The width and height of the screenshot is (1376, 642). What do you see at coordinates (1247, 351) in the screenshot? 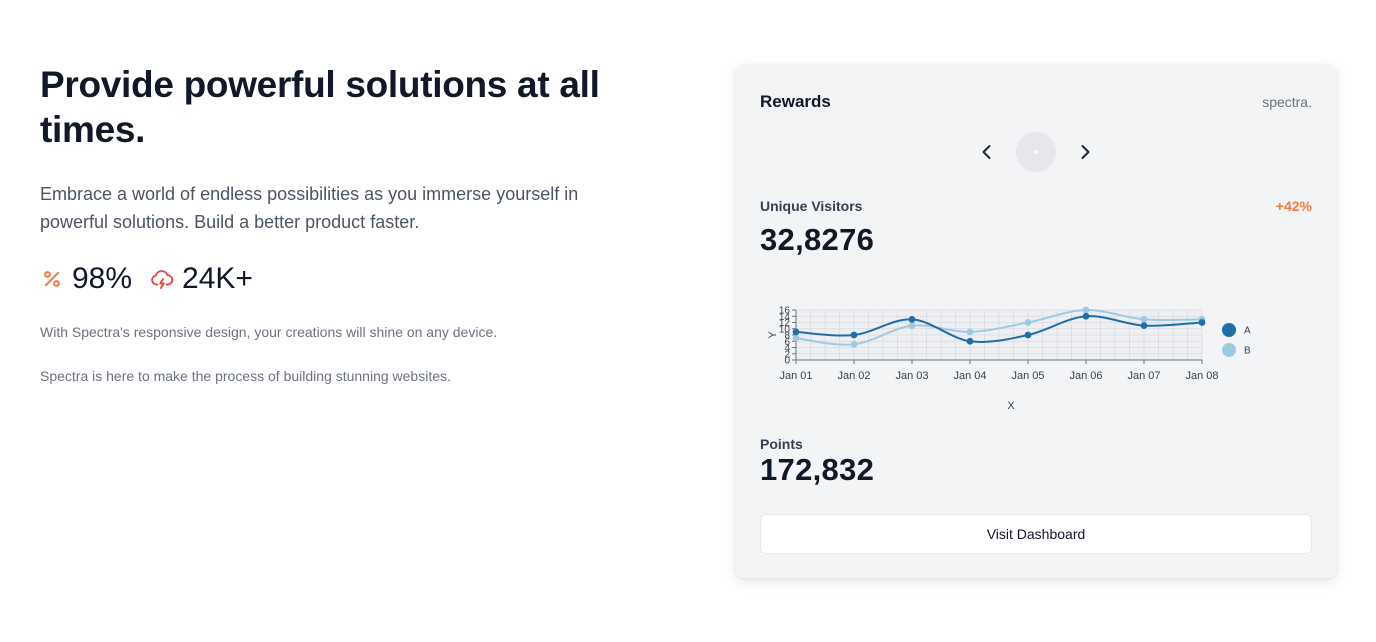
I see `legend-label-b: B` at bounding box center [1247, 351].